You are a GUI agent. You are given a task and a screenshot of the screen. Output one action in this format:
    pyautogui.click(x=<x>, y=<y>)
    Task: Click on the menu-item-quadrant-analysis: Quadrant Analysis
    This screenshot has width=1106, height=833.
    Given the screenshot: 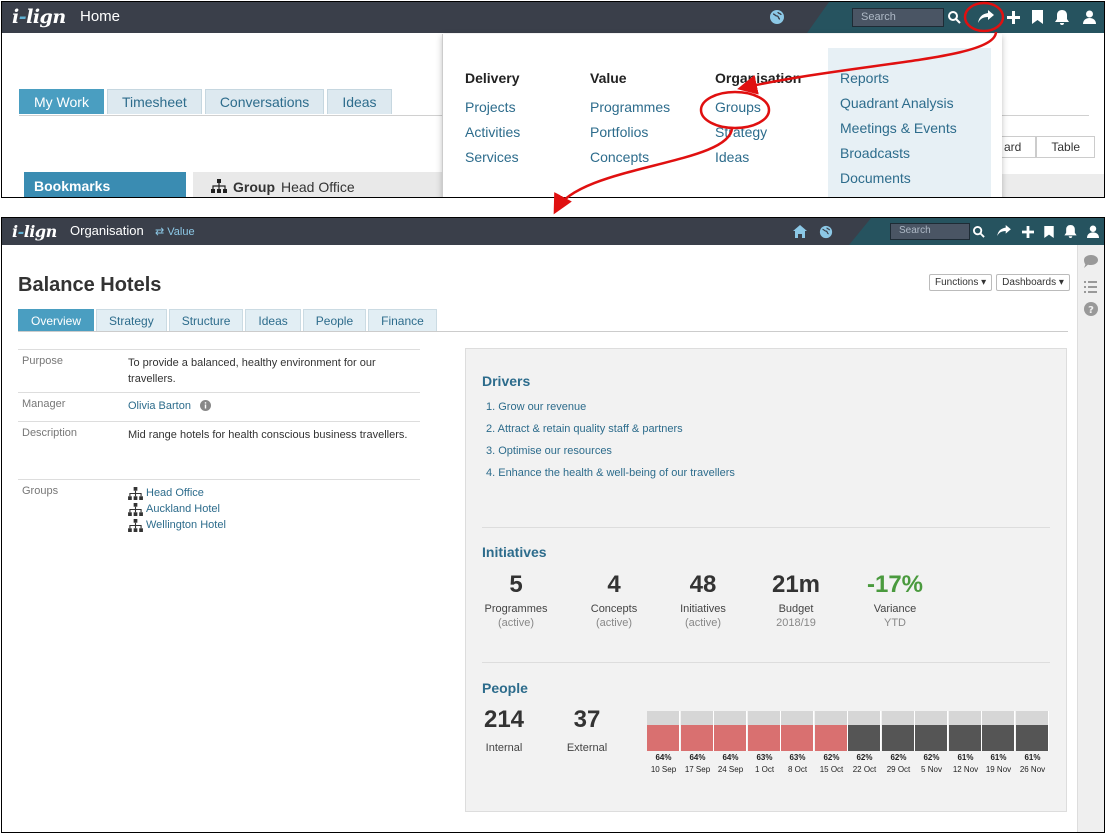 What is the action you would take?
    pyautogui.click(x=909, y=103)
    